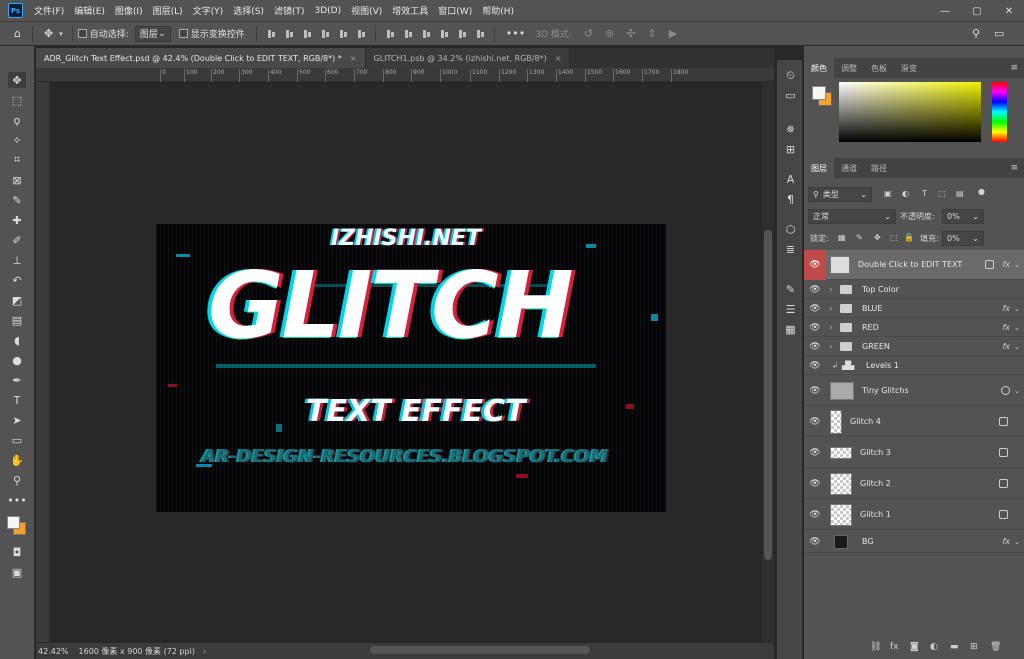  What do you see at coordinates (17, 572) in the screenshot?
I see `screen-mode-icon: ▣` at bounding box center [17, 572].